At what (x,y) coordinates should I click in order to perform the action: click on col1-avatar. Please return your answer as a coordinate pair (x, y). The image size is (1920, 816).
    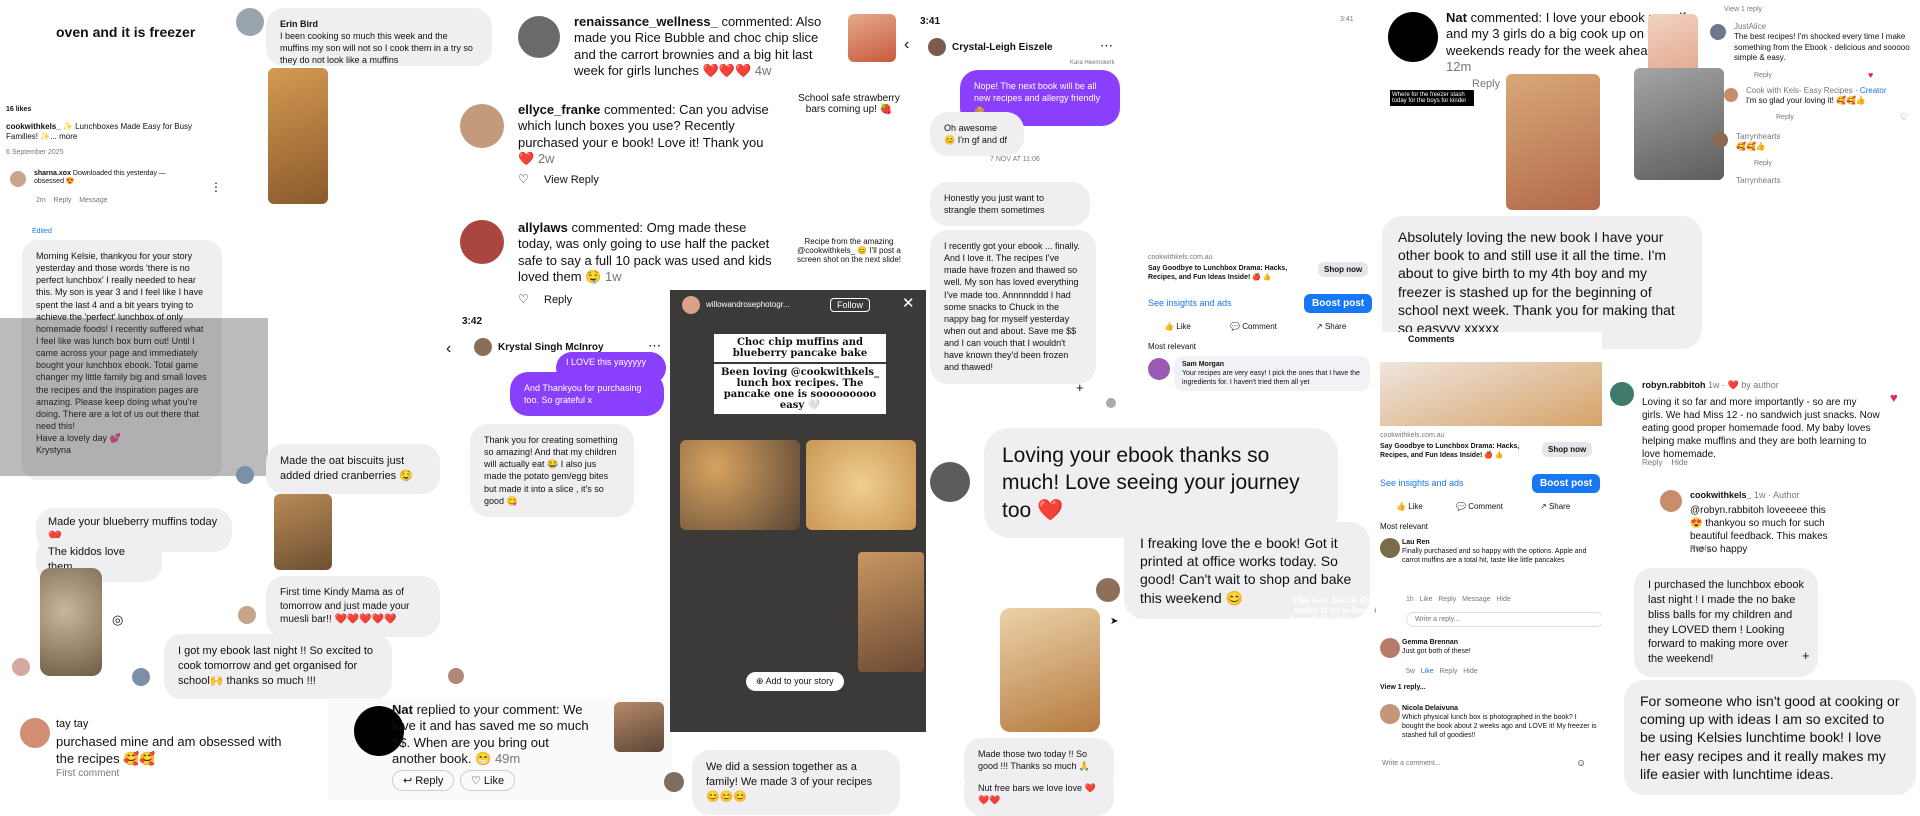
    Looking at the image, I should click on (21, 667).